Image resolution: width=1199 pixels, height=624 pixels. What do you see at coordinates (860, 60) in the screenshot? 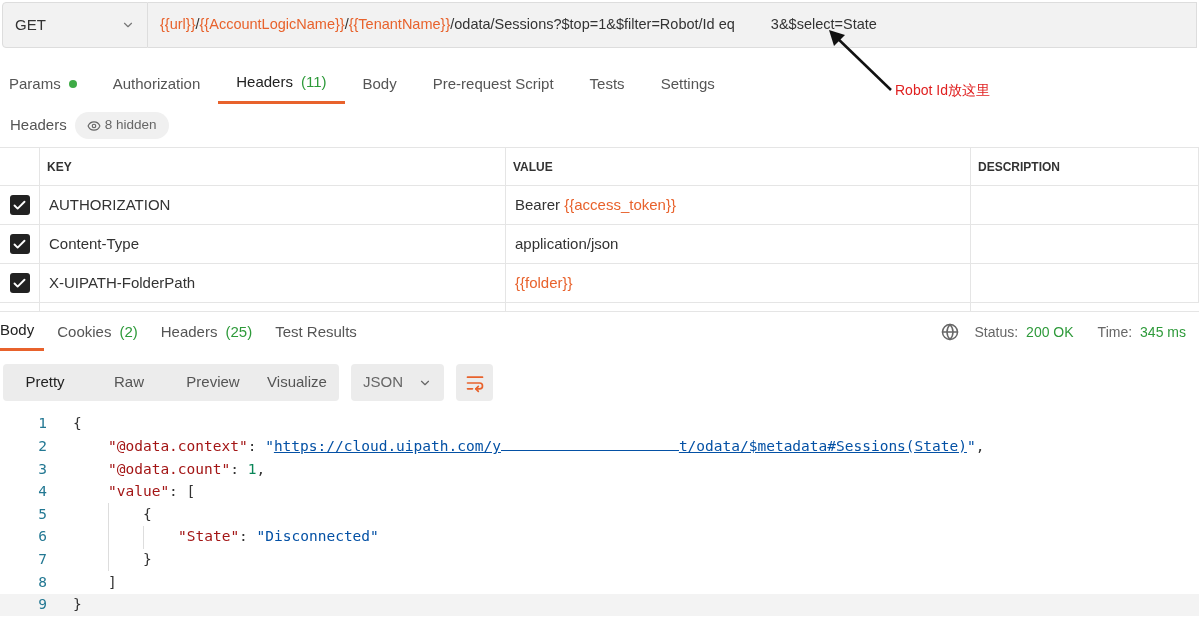
I see `arrow-icon` at bounding box center [860, 60].